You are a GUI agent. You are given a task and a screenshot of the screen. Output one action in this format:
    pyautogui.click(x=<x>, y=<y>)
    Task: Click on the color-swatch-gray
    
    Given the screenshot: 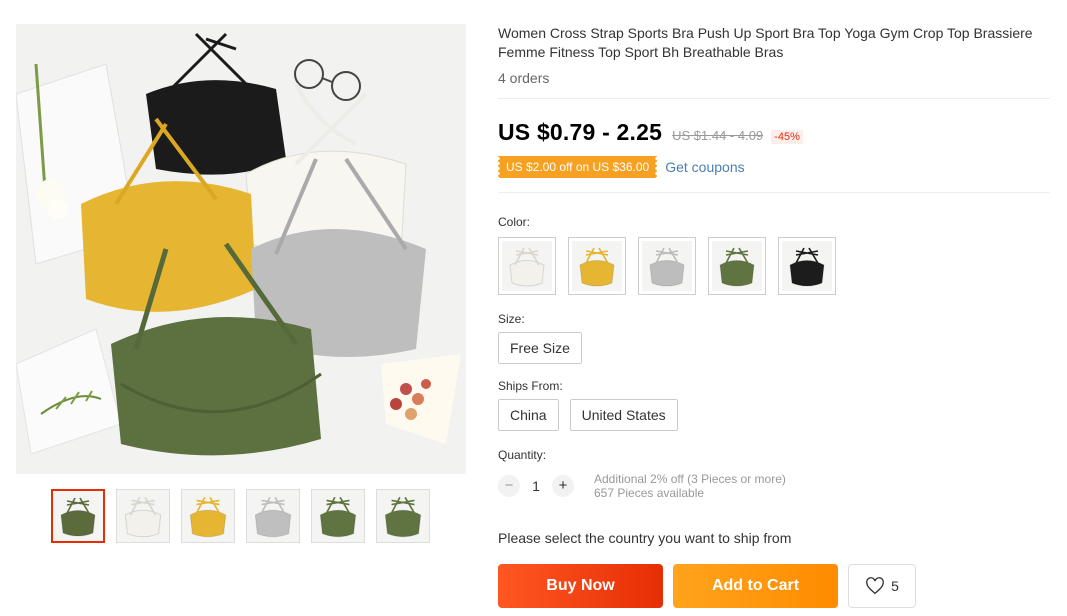 What is the action you would take?
    pyautogui.click(x=667, y=266)
    